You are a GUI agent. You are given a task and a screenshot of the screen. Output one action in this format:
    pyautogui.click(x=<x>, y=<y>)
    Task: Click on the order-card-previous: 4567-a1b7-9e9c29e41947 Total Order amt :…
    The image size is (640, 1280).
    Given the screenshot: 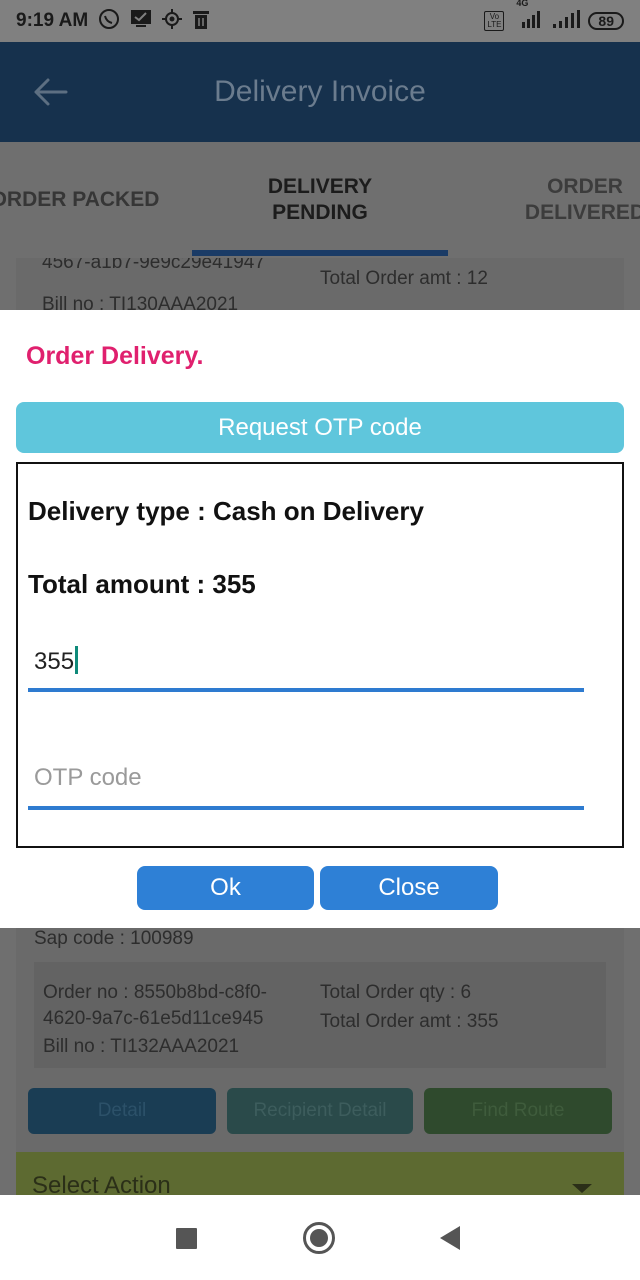 What is the action you would take?
    pyautogui.click(x=320, y=288)
    